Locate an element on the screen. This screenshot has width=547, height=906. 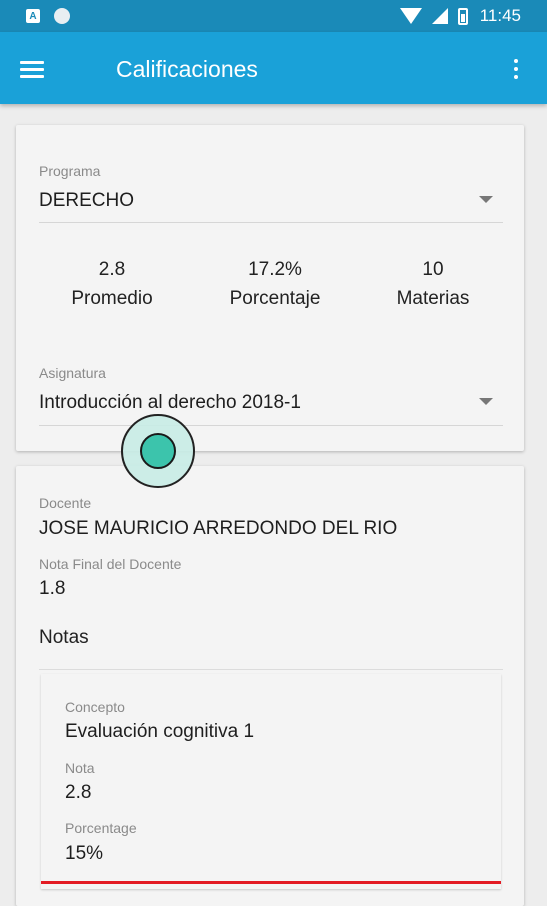
touch-indicator-core is located at coordinates (158, 451).